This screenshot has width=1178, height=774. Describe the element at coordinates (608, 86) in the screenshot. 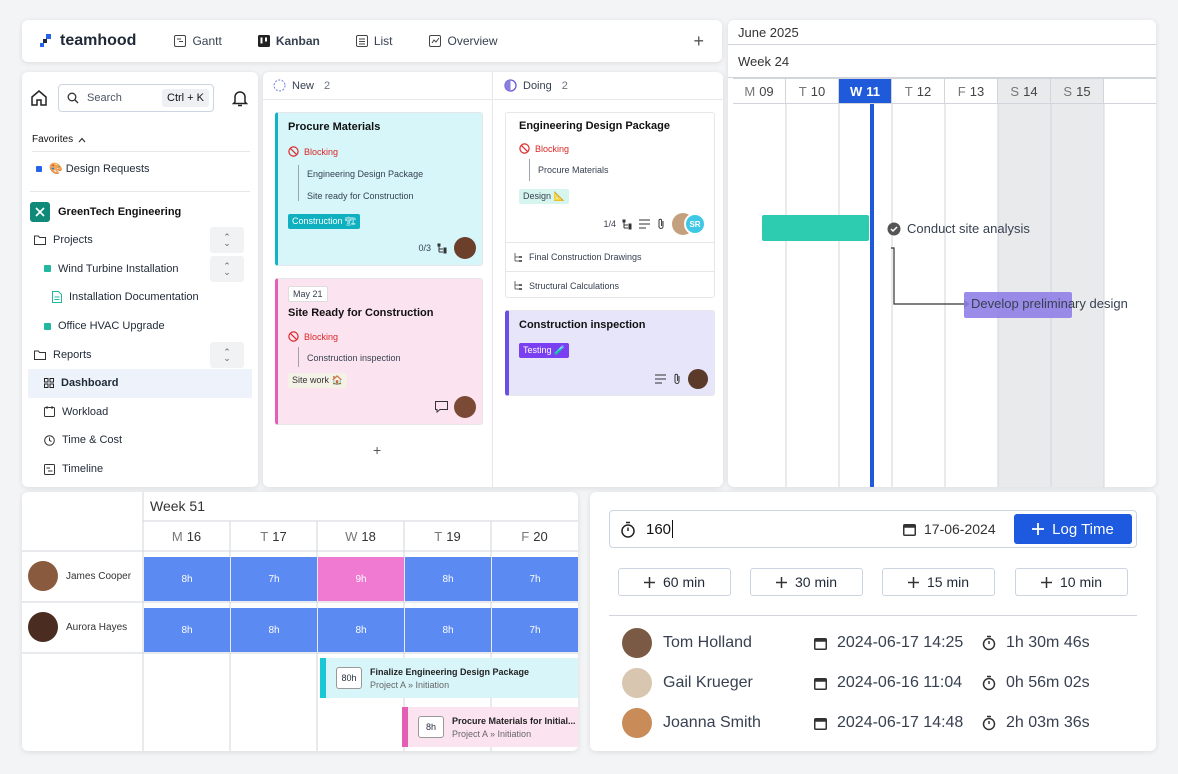

I see `column-header: Doing 2` at that location.